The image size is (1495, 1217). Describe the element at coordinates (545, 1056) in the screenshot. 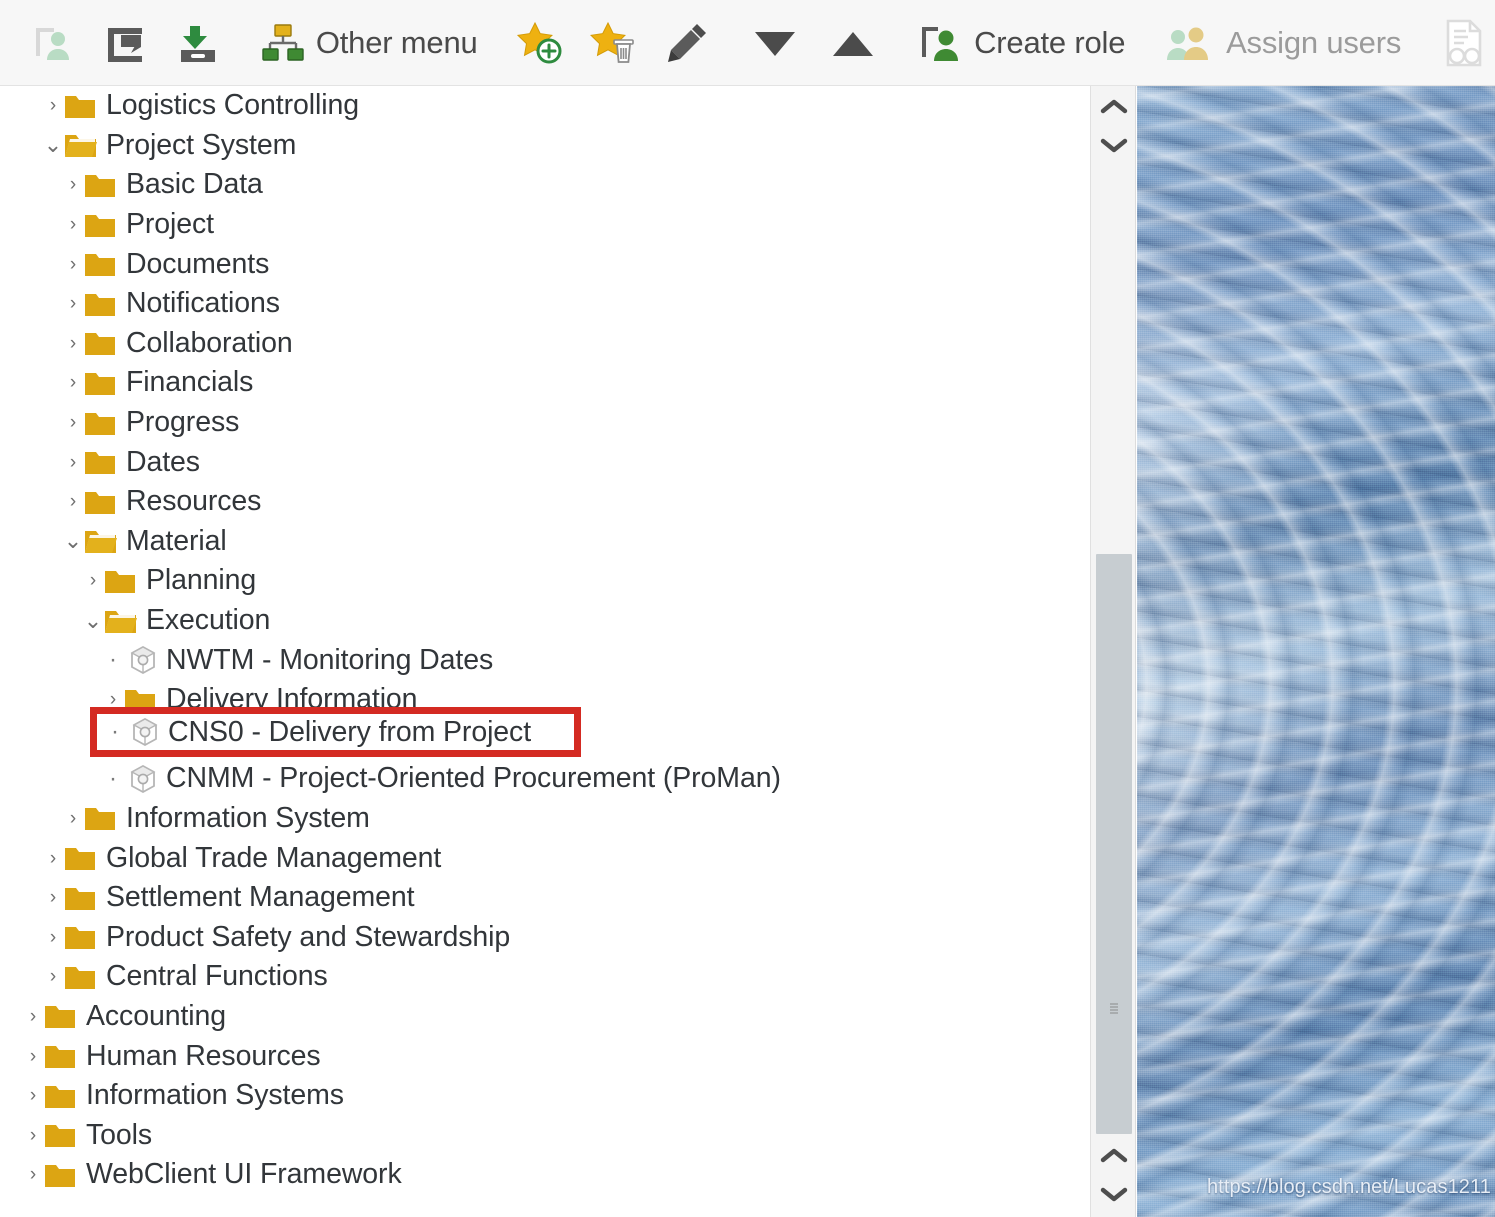

I see `tree-item: › Human Resources` at that location.